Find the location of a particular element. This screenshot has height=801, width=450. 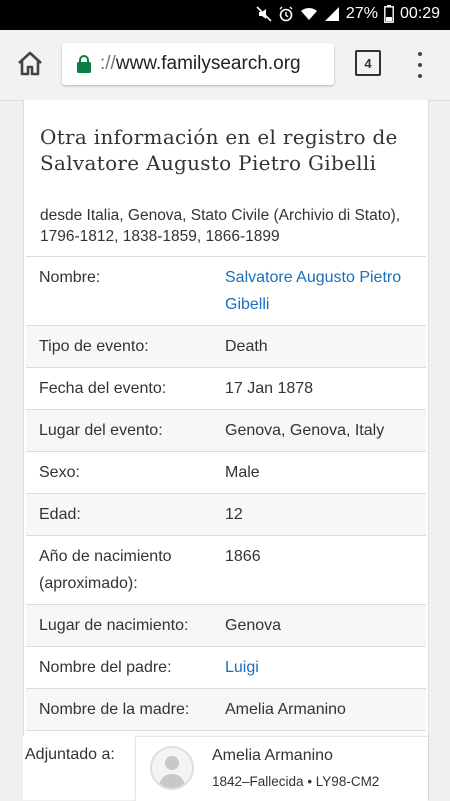

field-value-link: Luigi is located at coordinates (242, 667).